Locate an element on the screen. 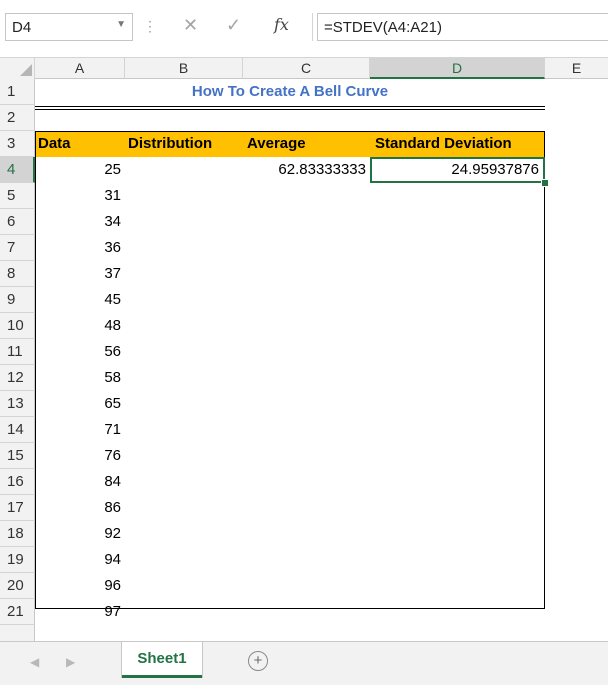 The width and height of the screenshot is (608, 685). row-header-selected: 4 is located at coordinates (17, 170).